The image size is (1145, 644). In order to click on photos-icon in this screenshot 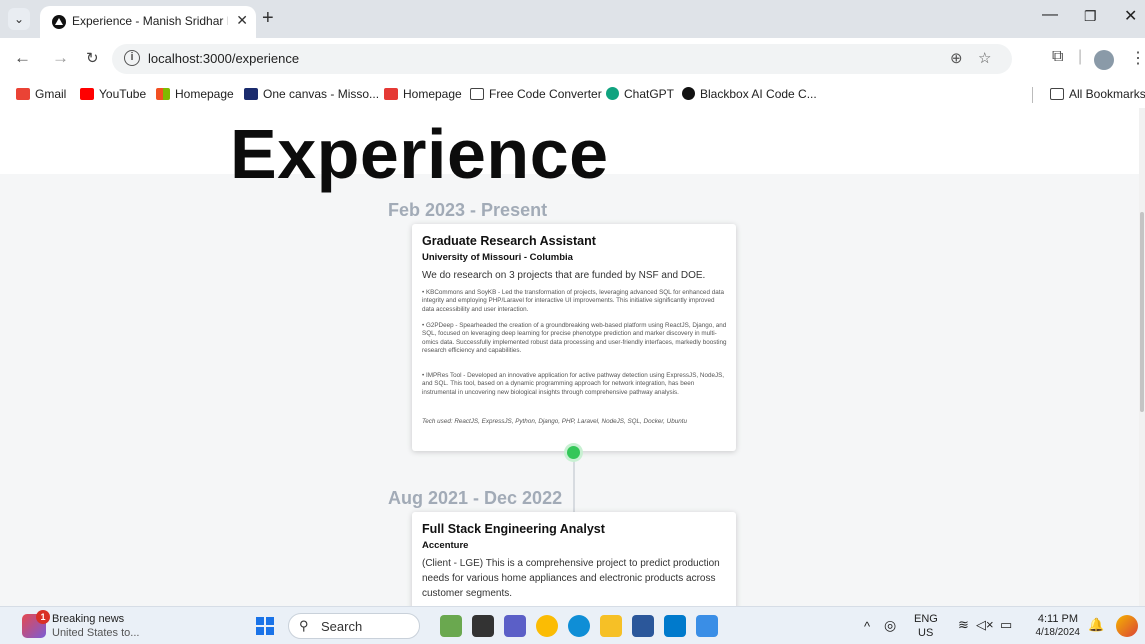, I will do `click(707, 626)`.